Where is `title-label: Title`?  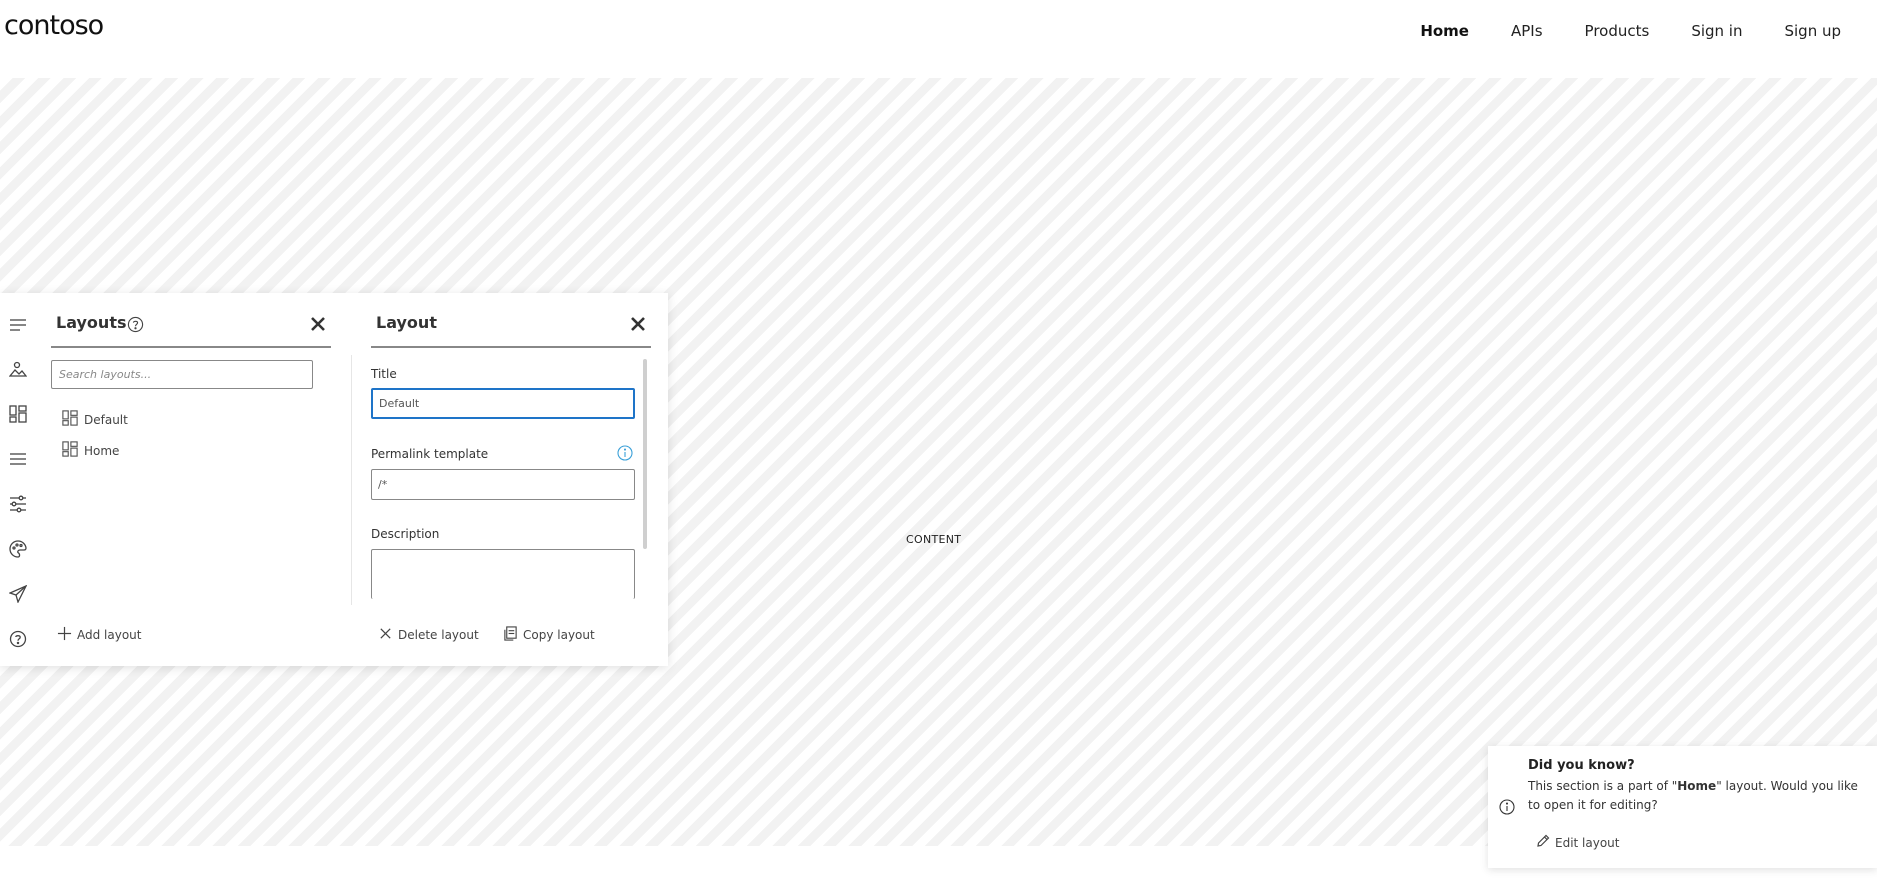
title-label: Title is located at coordinates (384, 374).